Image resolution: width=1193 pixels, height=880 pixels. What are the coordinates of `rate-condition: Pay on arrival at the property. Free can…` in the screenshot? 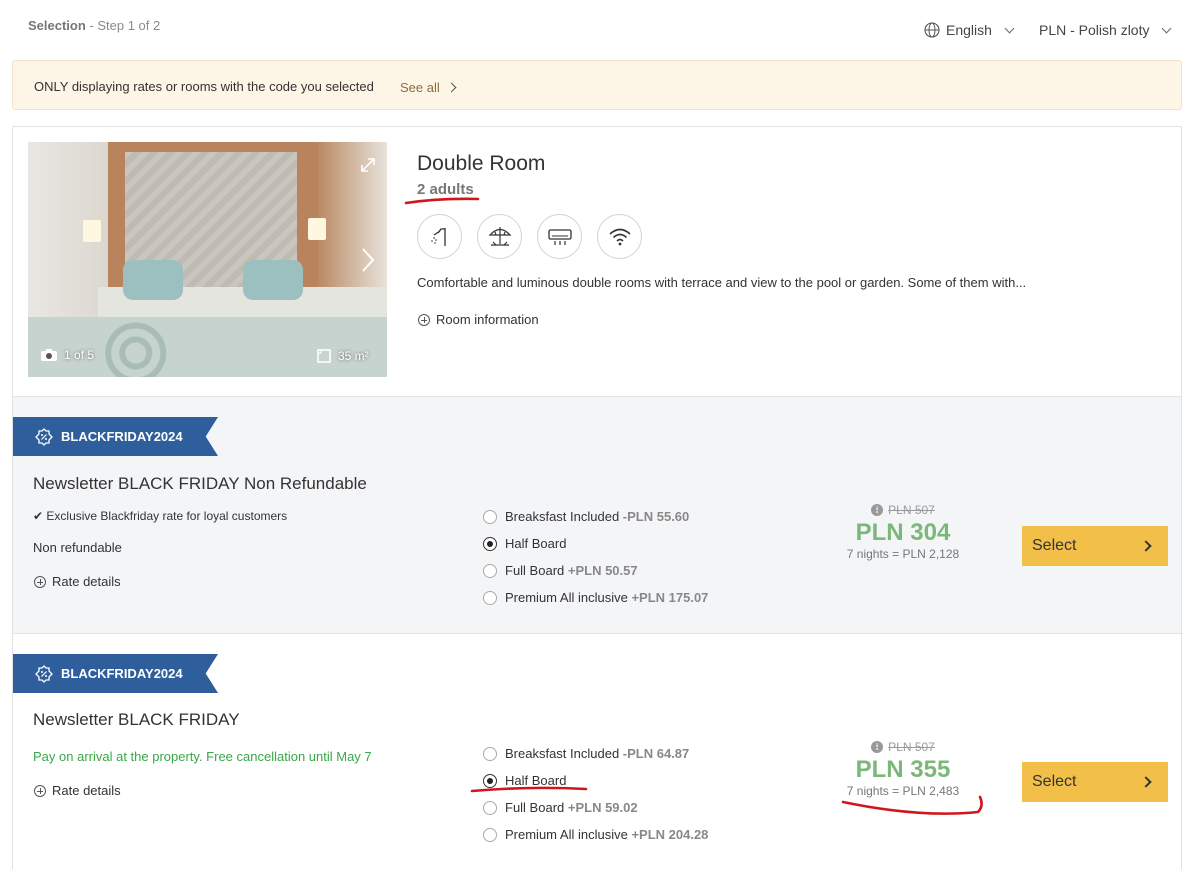 It's located at (202, 756).